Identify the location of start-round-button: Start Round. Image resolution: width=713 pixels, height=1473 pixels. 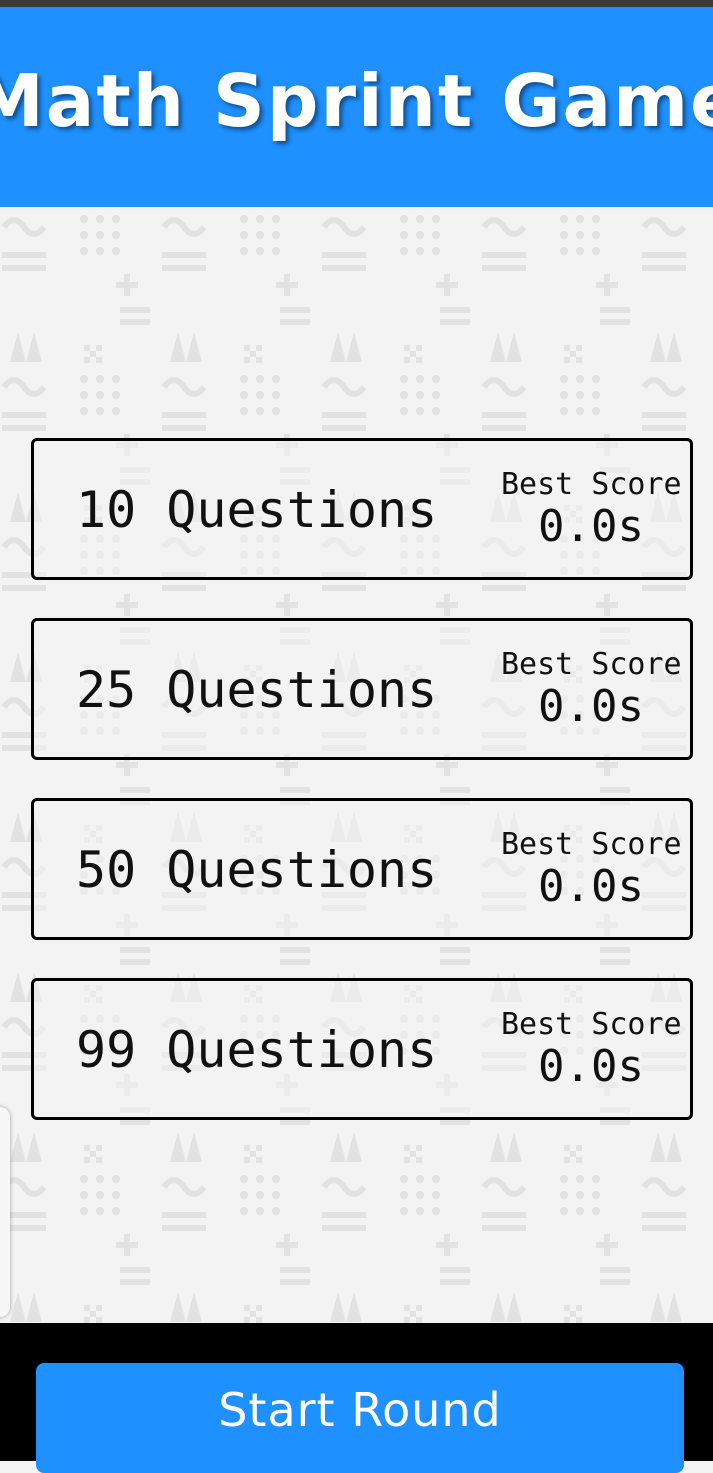
(360, 1418).